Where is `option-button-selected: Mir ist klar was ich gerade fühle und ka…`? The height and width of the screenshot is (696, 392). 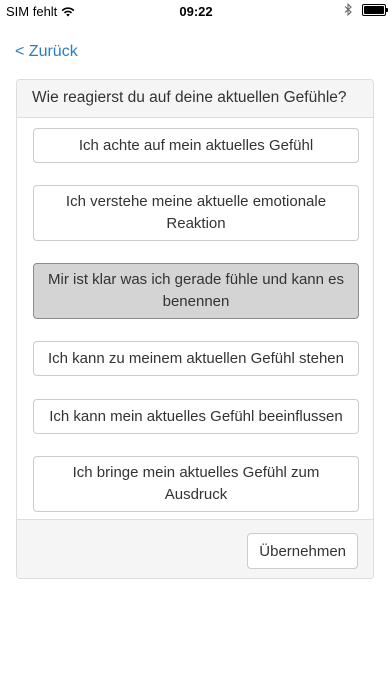
option-button-selected: Mir ist klar was ich gerade fühle und ka… is located at coordinates (196, 291).